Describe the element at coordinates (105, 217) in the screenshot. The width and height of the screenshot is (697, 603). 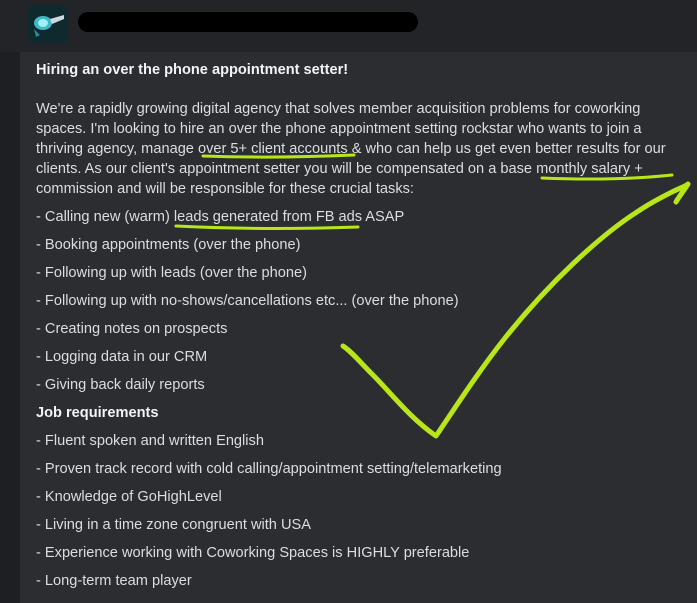
I see `task-text: - Calling new (warm)` at that location.